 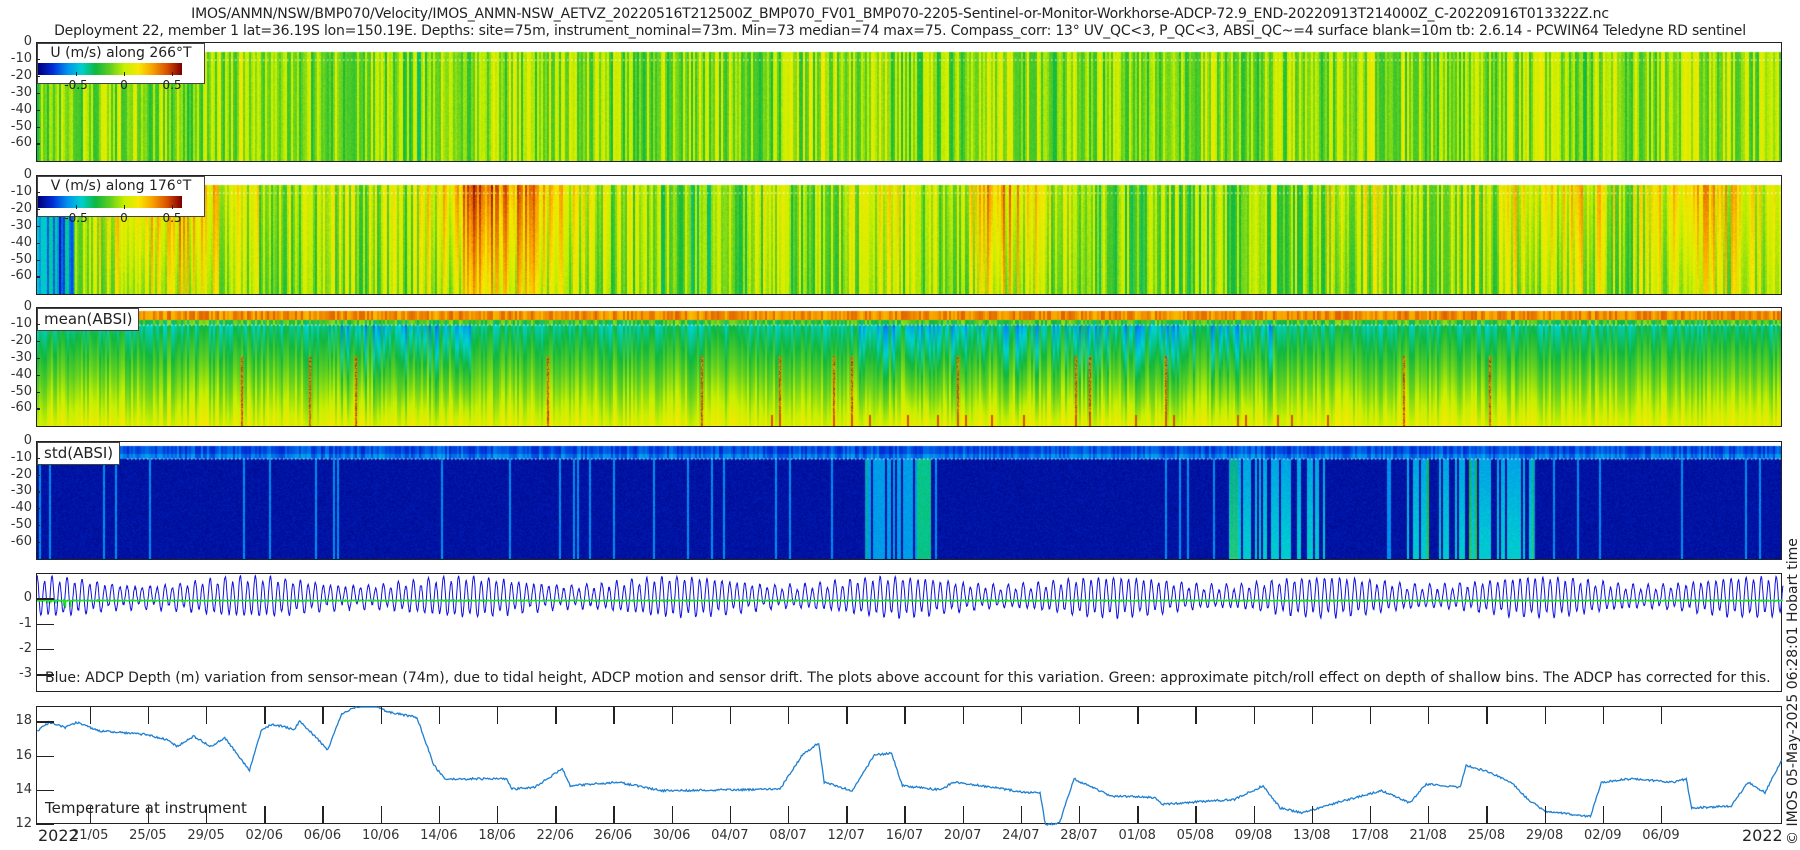 I want to click on colorbar-tick-label: -0.5, so click(x=75, y=85).